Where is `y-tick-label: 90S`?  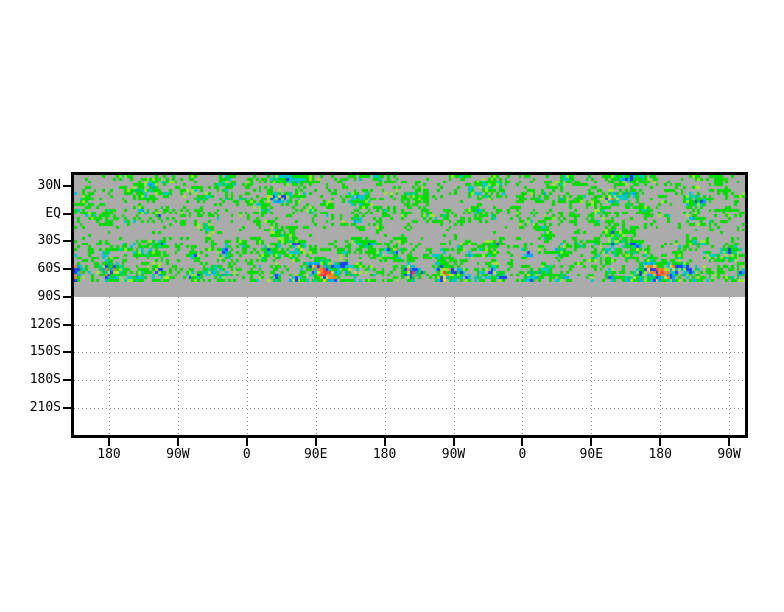
y-tick-label: 90S is located at coordinates (49, 296).